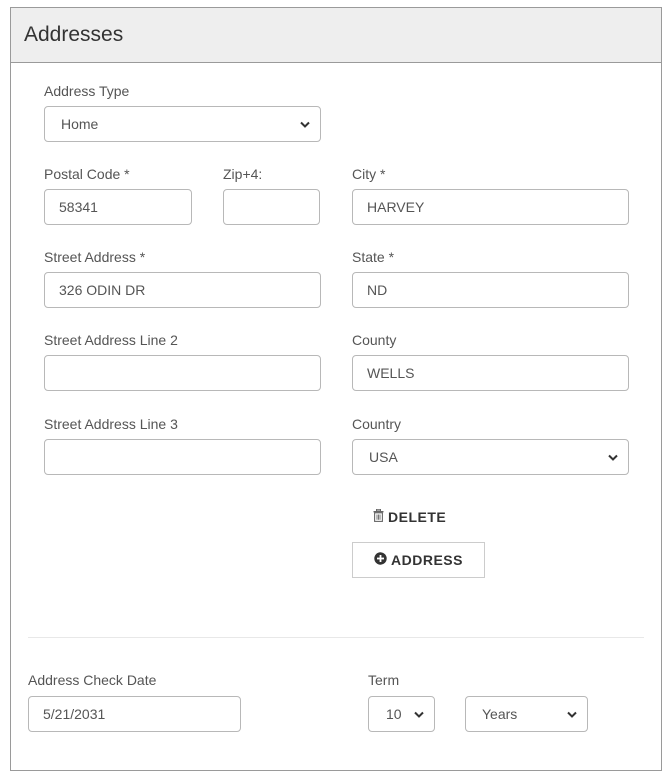 Image resolution: width=668 pixels, height=777 pixels. I want to click on zip4-input, so click(271, 207).